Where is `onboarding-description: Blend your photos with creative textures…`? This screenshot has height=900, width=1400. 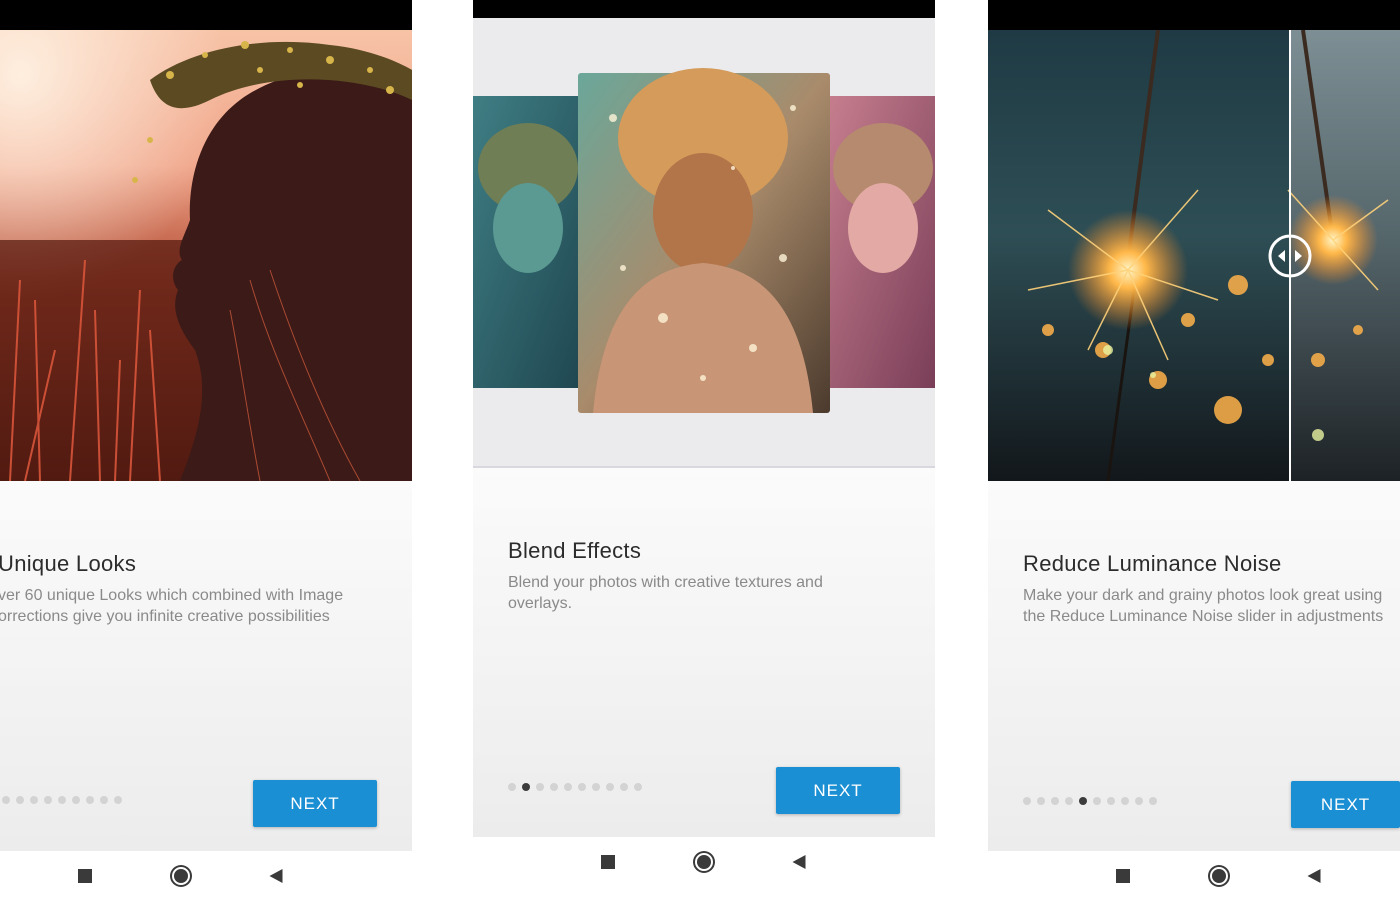
onboarding-description: Blend your photos with creative textures… is located at coordinates (665, 593).